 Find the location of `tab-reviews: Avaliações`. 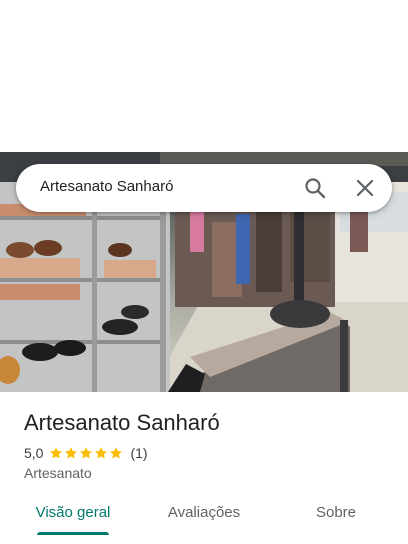

tab-reviews: Avaliações is located at coordinates (204, 518).